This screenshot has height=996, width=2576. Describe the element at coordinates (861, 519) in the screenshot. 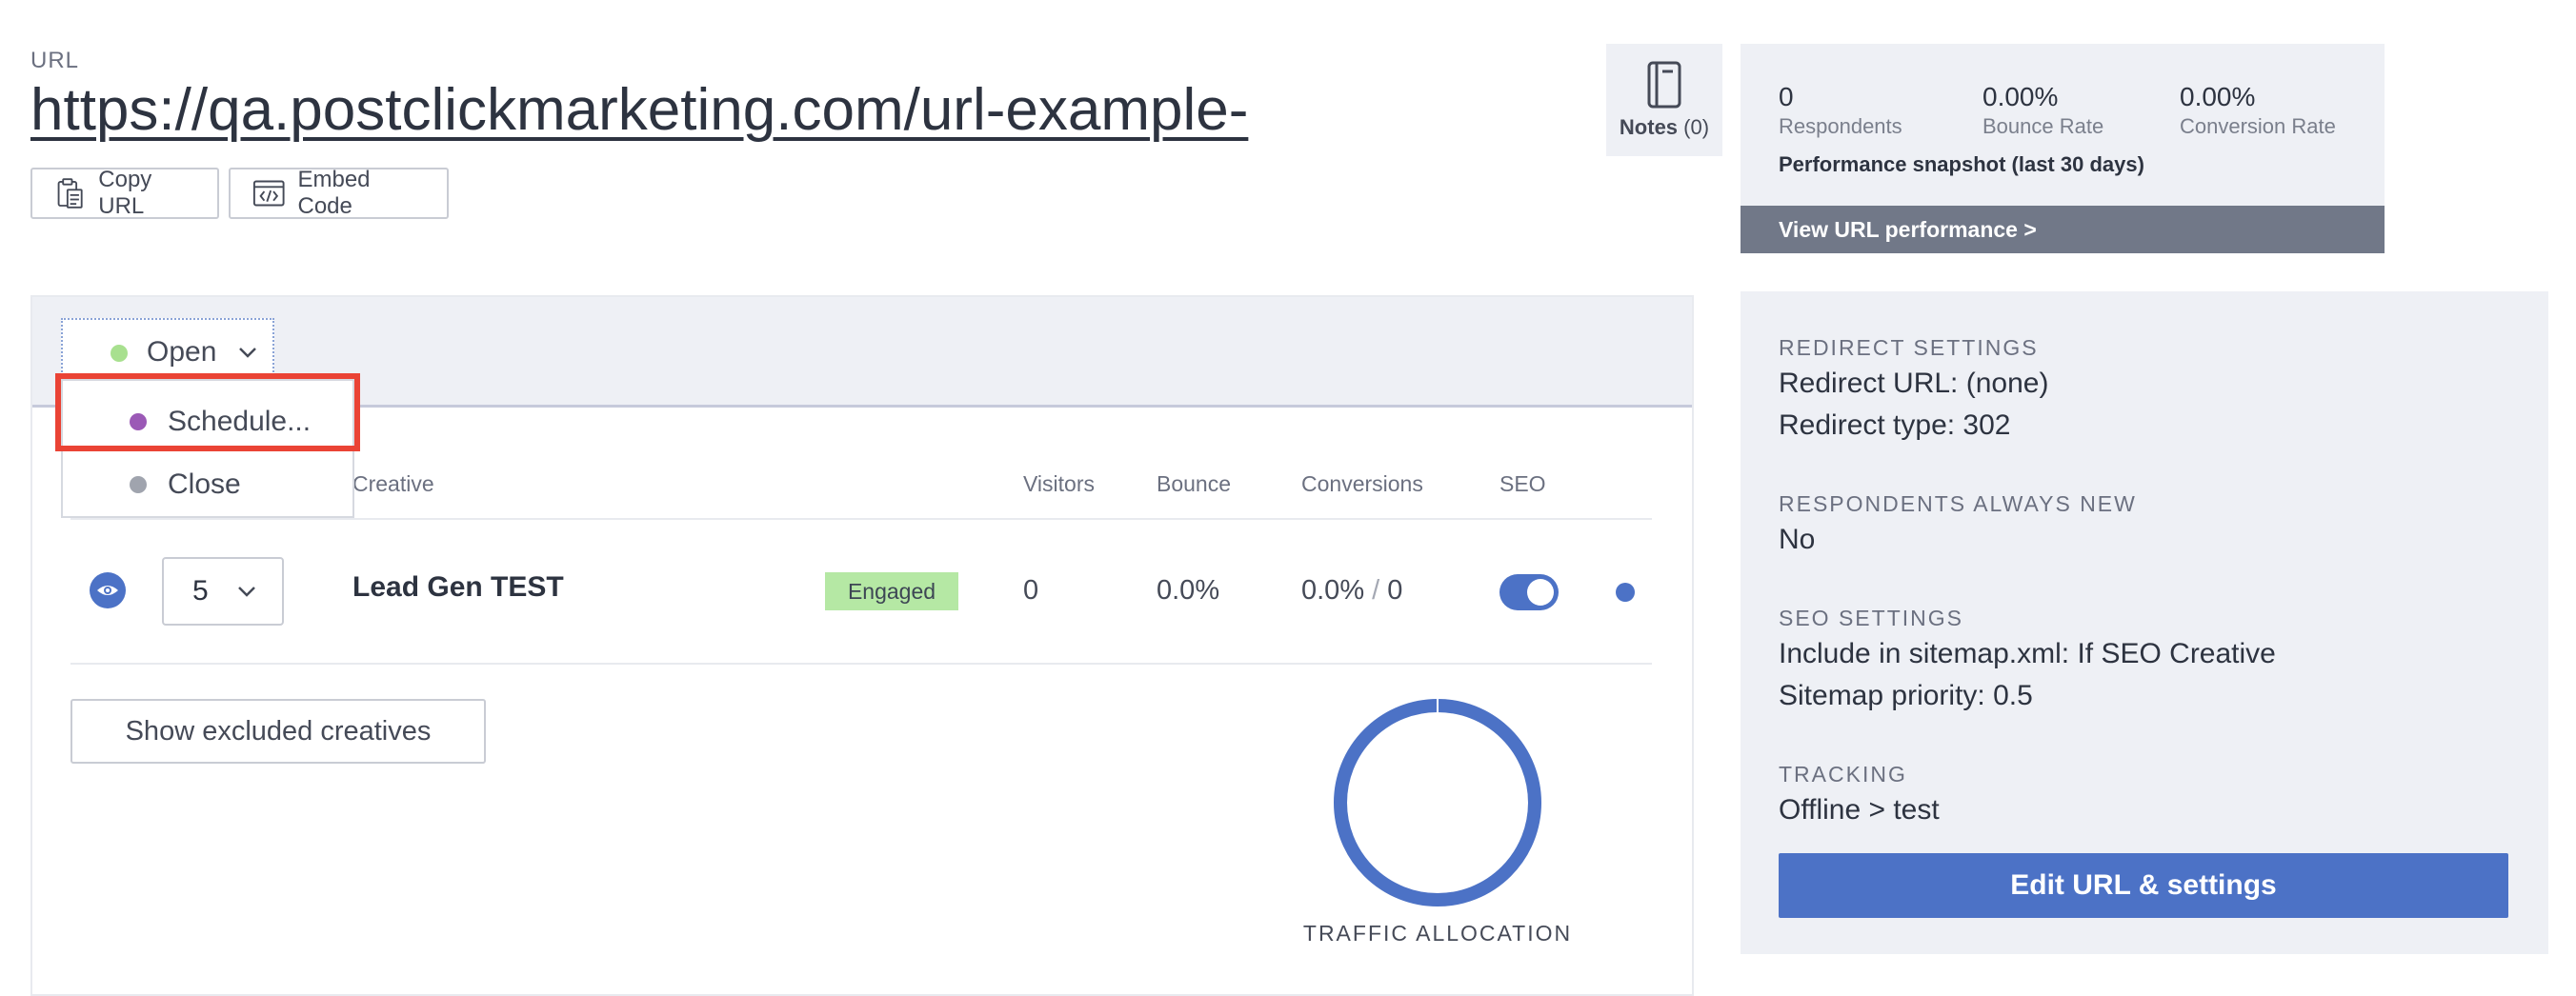

I see `header-divider` at that location.